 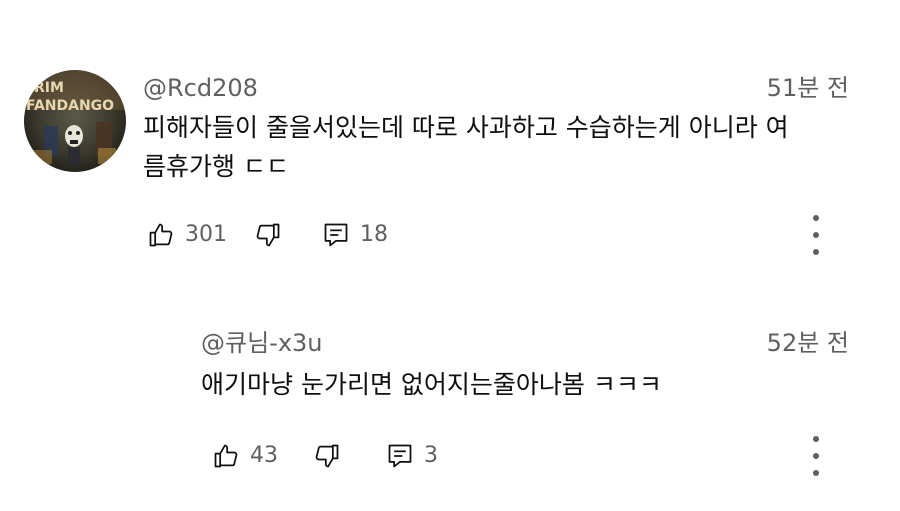 I want to click on avatar-image: RIM FANDANGO, so click(x=75, y=121).